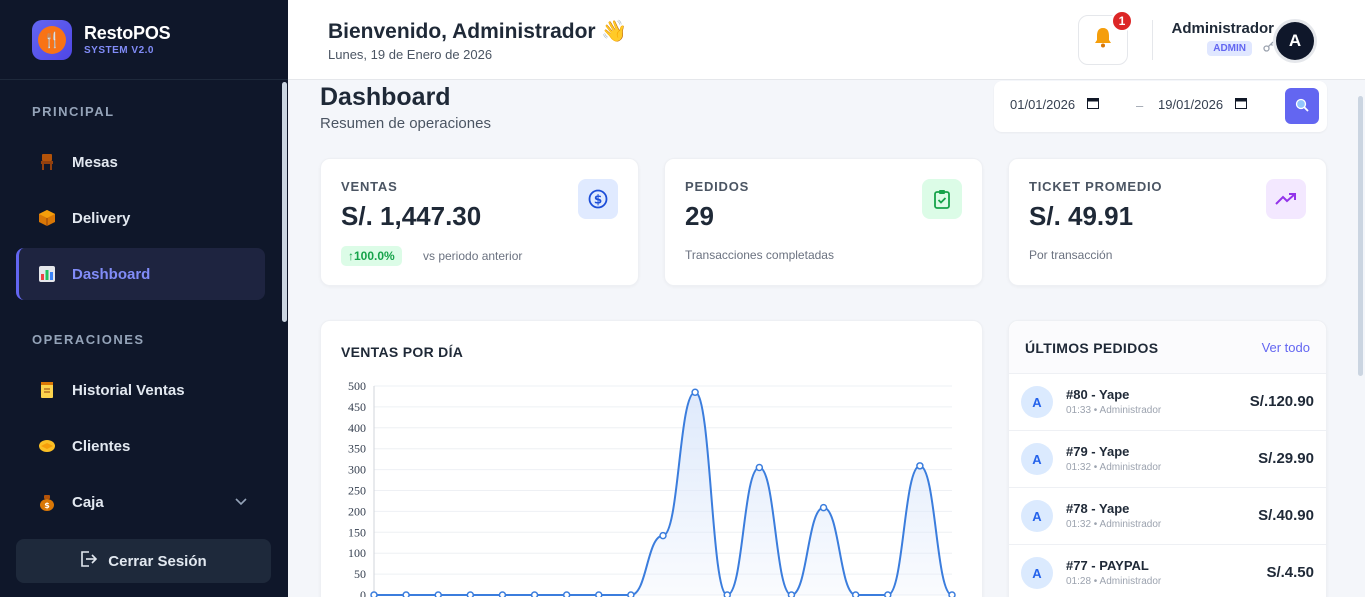  Describe the element at coordinates (95, 162) in the screenshot. I see `sidebar-item-label: Mesas` at that location.